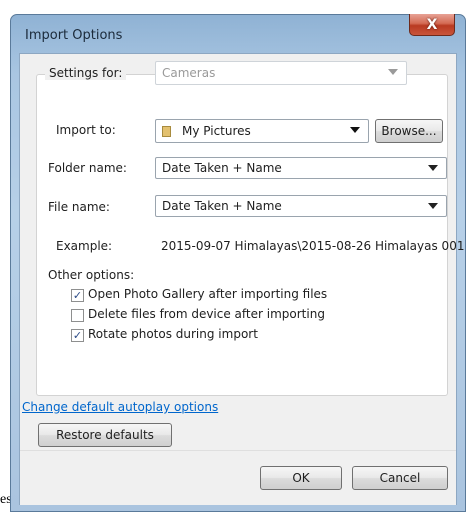 The width and height of the screenshot is (468, 512). I want to click on example-label: Example:, so click(84, 246).